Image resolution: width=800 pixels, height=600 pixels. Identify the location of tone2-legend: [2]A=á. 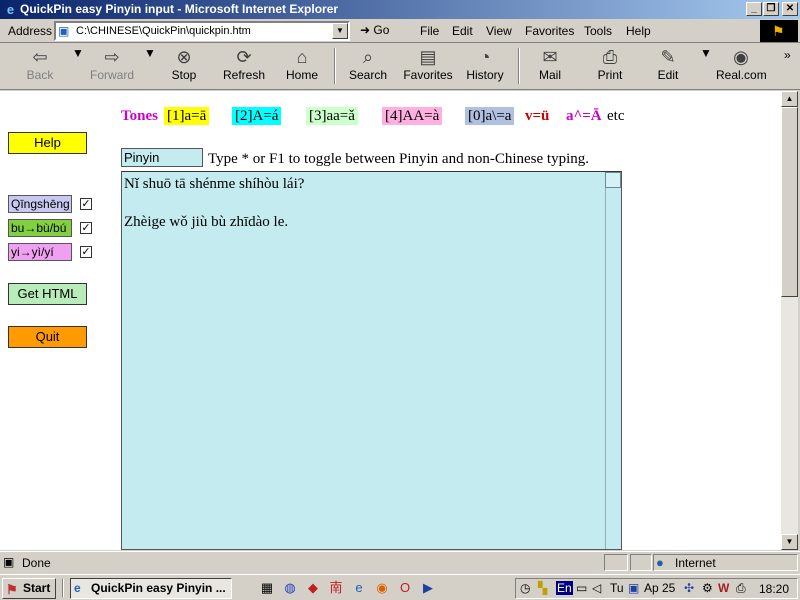
(257, 116).